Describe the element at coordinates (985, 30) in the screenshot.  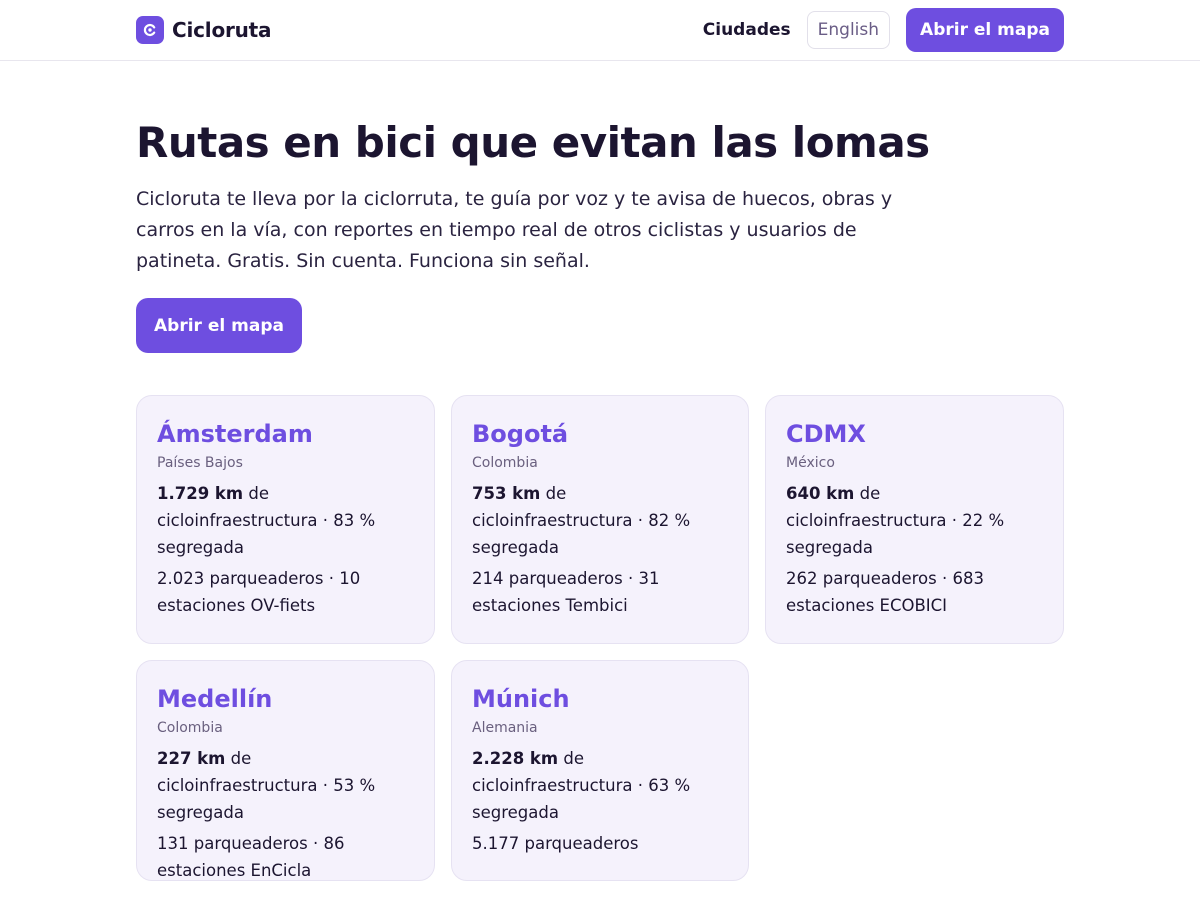
I see `open-map-button-header: Abrir el mapa` at that location.